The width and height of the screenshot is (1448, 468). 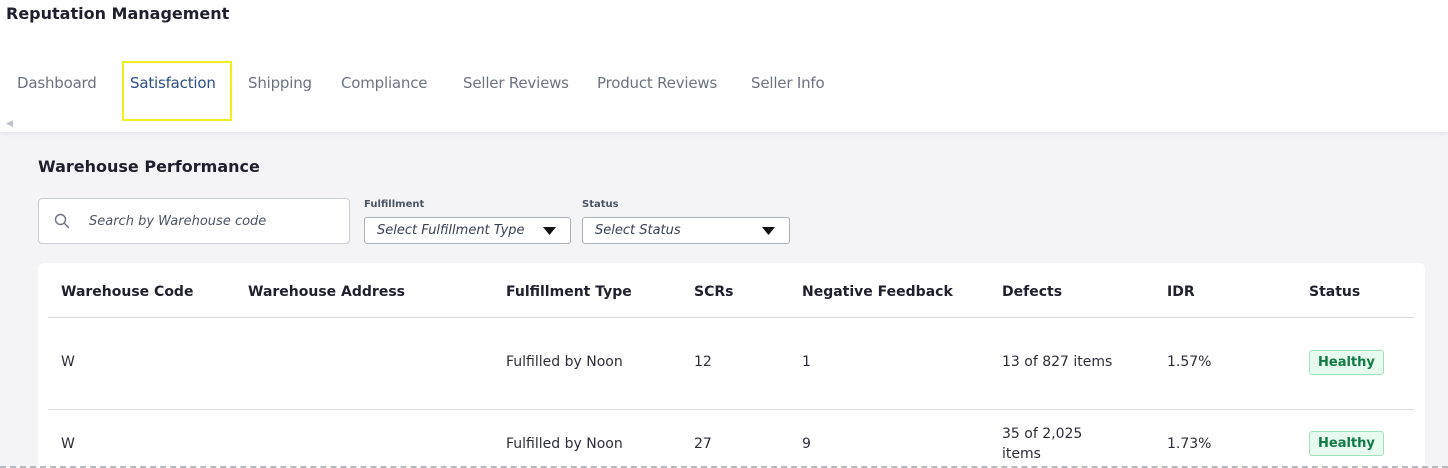 I want to click on scroll-left-icon: ◀, so click(x=9, y=124).